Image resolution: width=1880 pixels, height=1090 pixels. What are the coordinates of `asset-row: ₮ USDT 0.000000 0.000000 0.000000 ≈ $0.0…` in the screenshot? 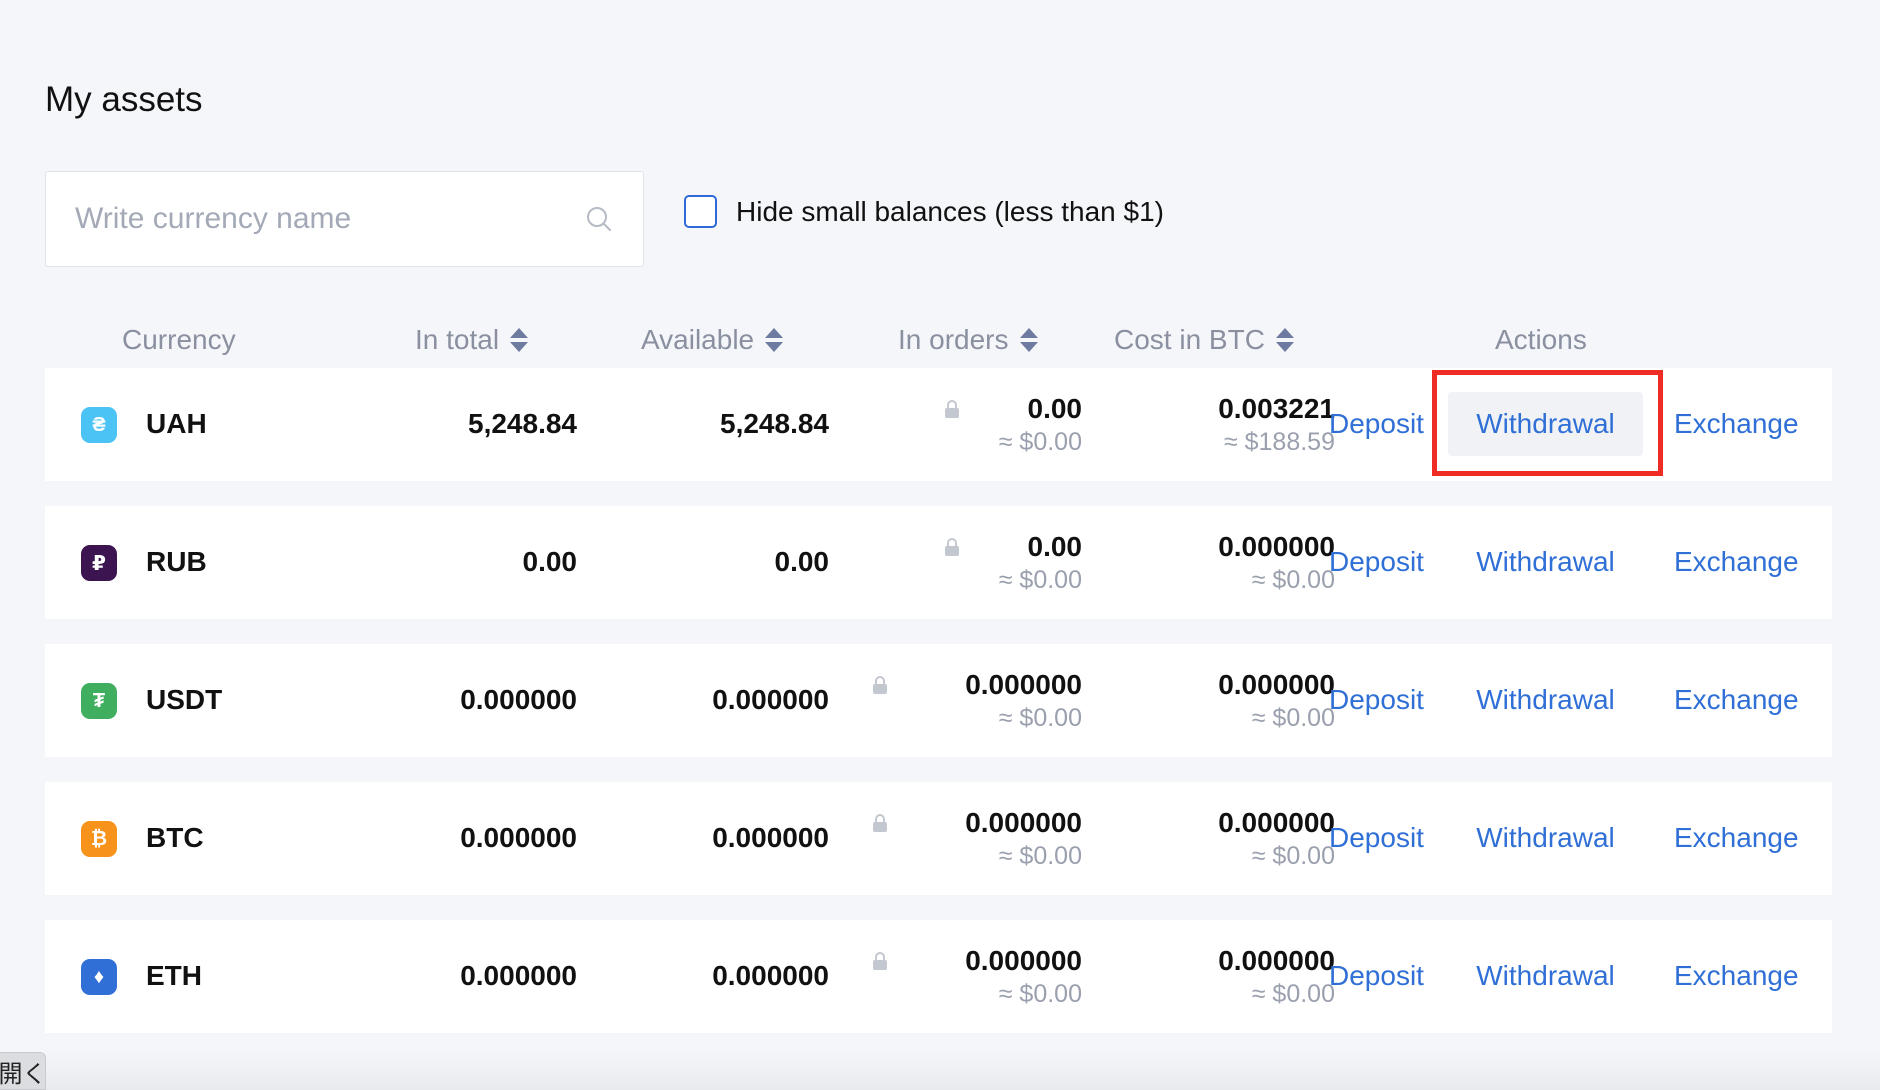 It's located at (938, 700).